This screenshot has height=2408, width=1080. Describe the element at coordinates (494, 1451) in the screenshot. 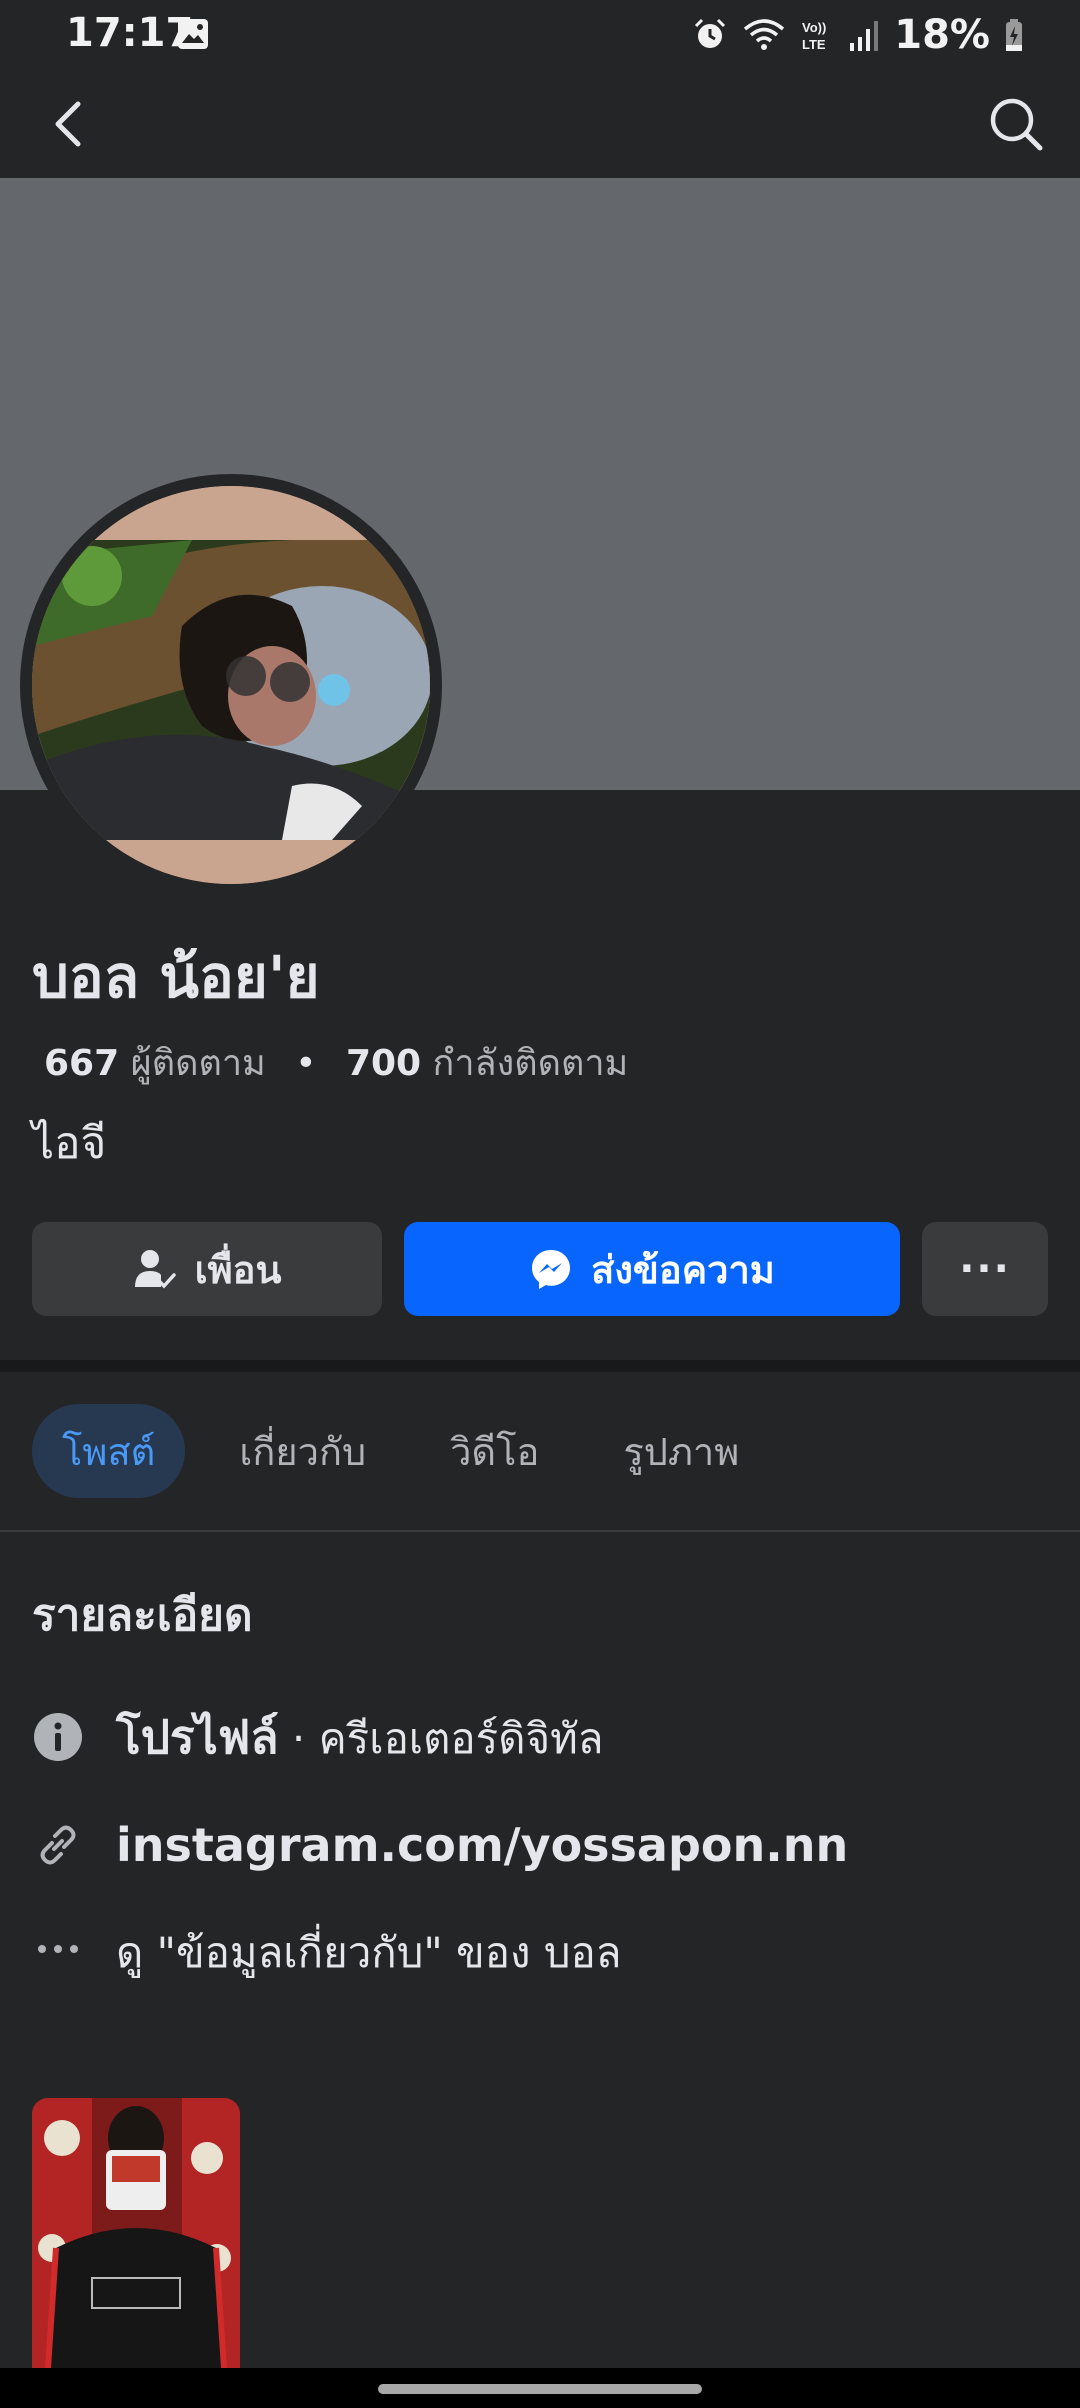

I see `tab-videos: วิดีโอ` at that location.